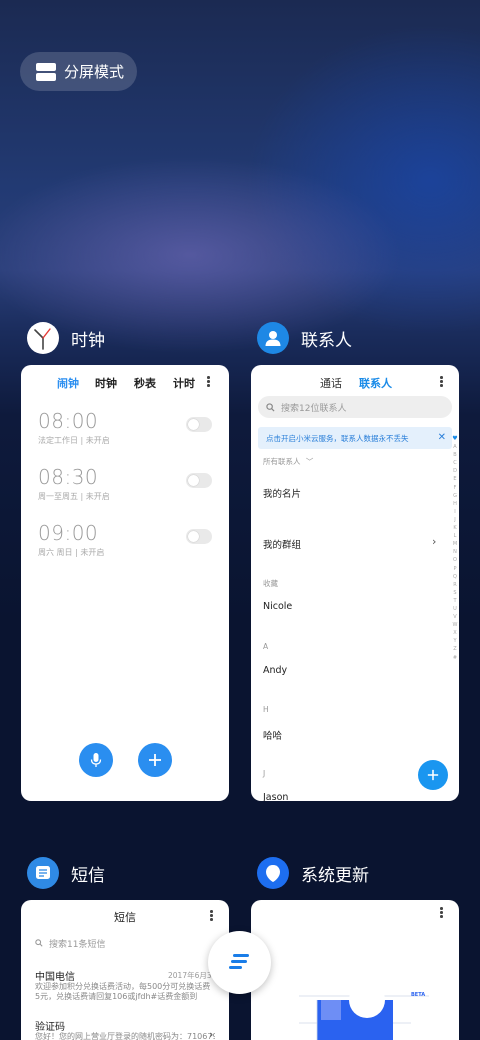 This screenshot has width=480, height=1040. What do you see at coordinates (270, 407) in the screenshot?
I see `search-icon` at bounding box center [270, 407].